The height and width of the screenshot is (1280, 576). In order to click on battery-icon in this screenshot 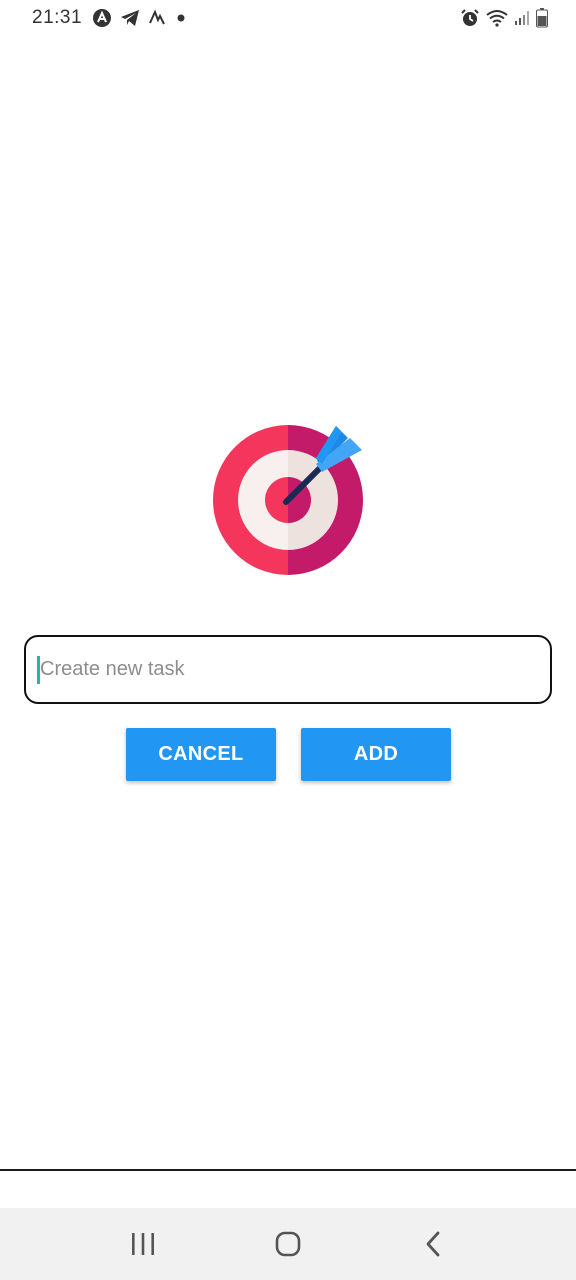, I will do `click(542, 18)`.